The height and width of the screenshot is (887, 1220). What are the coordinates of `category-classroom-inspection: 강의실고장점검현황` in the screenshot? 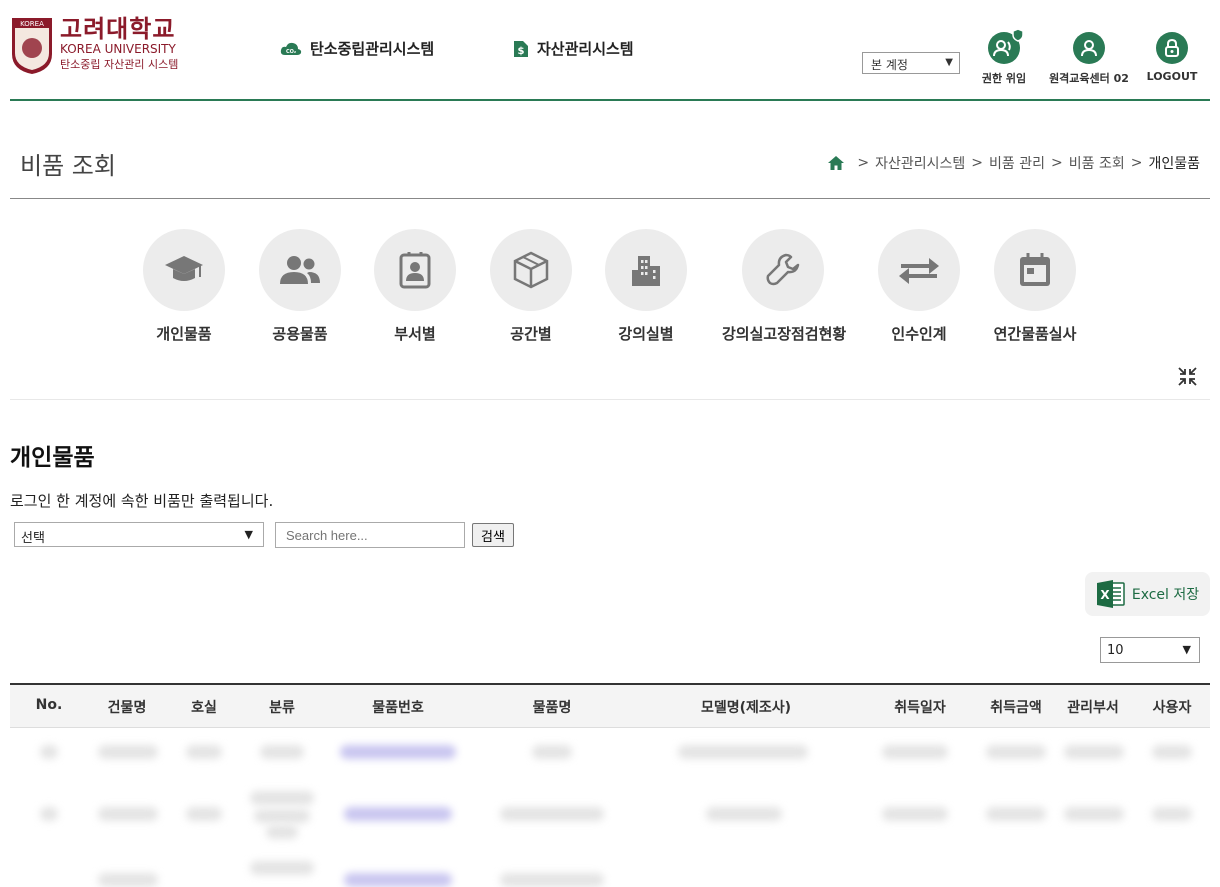 It's located at (784, 286).